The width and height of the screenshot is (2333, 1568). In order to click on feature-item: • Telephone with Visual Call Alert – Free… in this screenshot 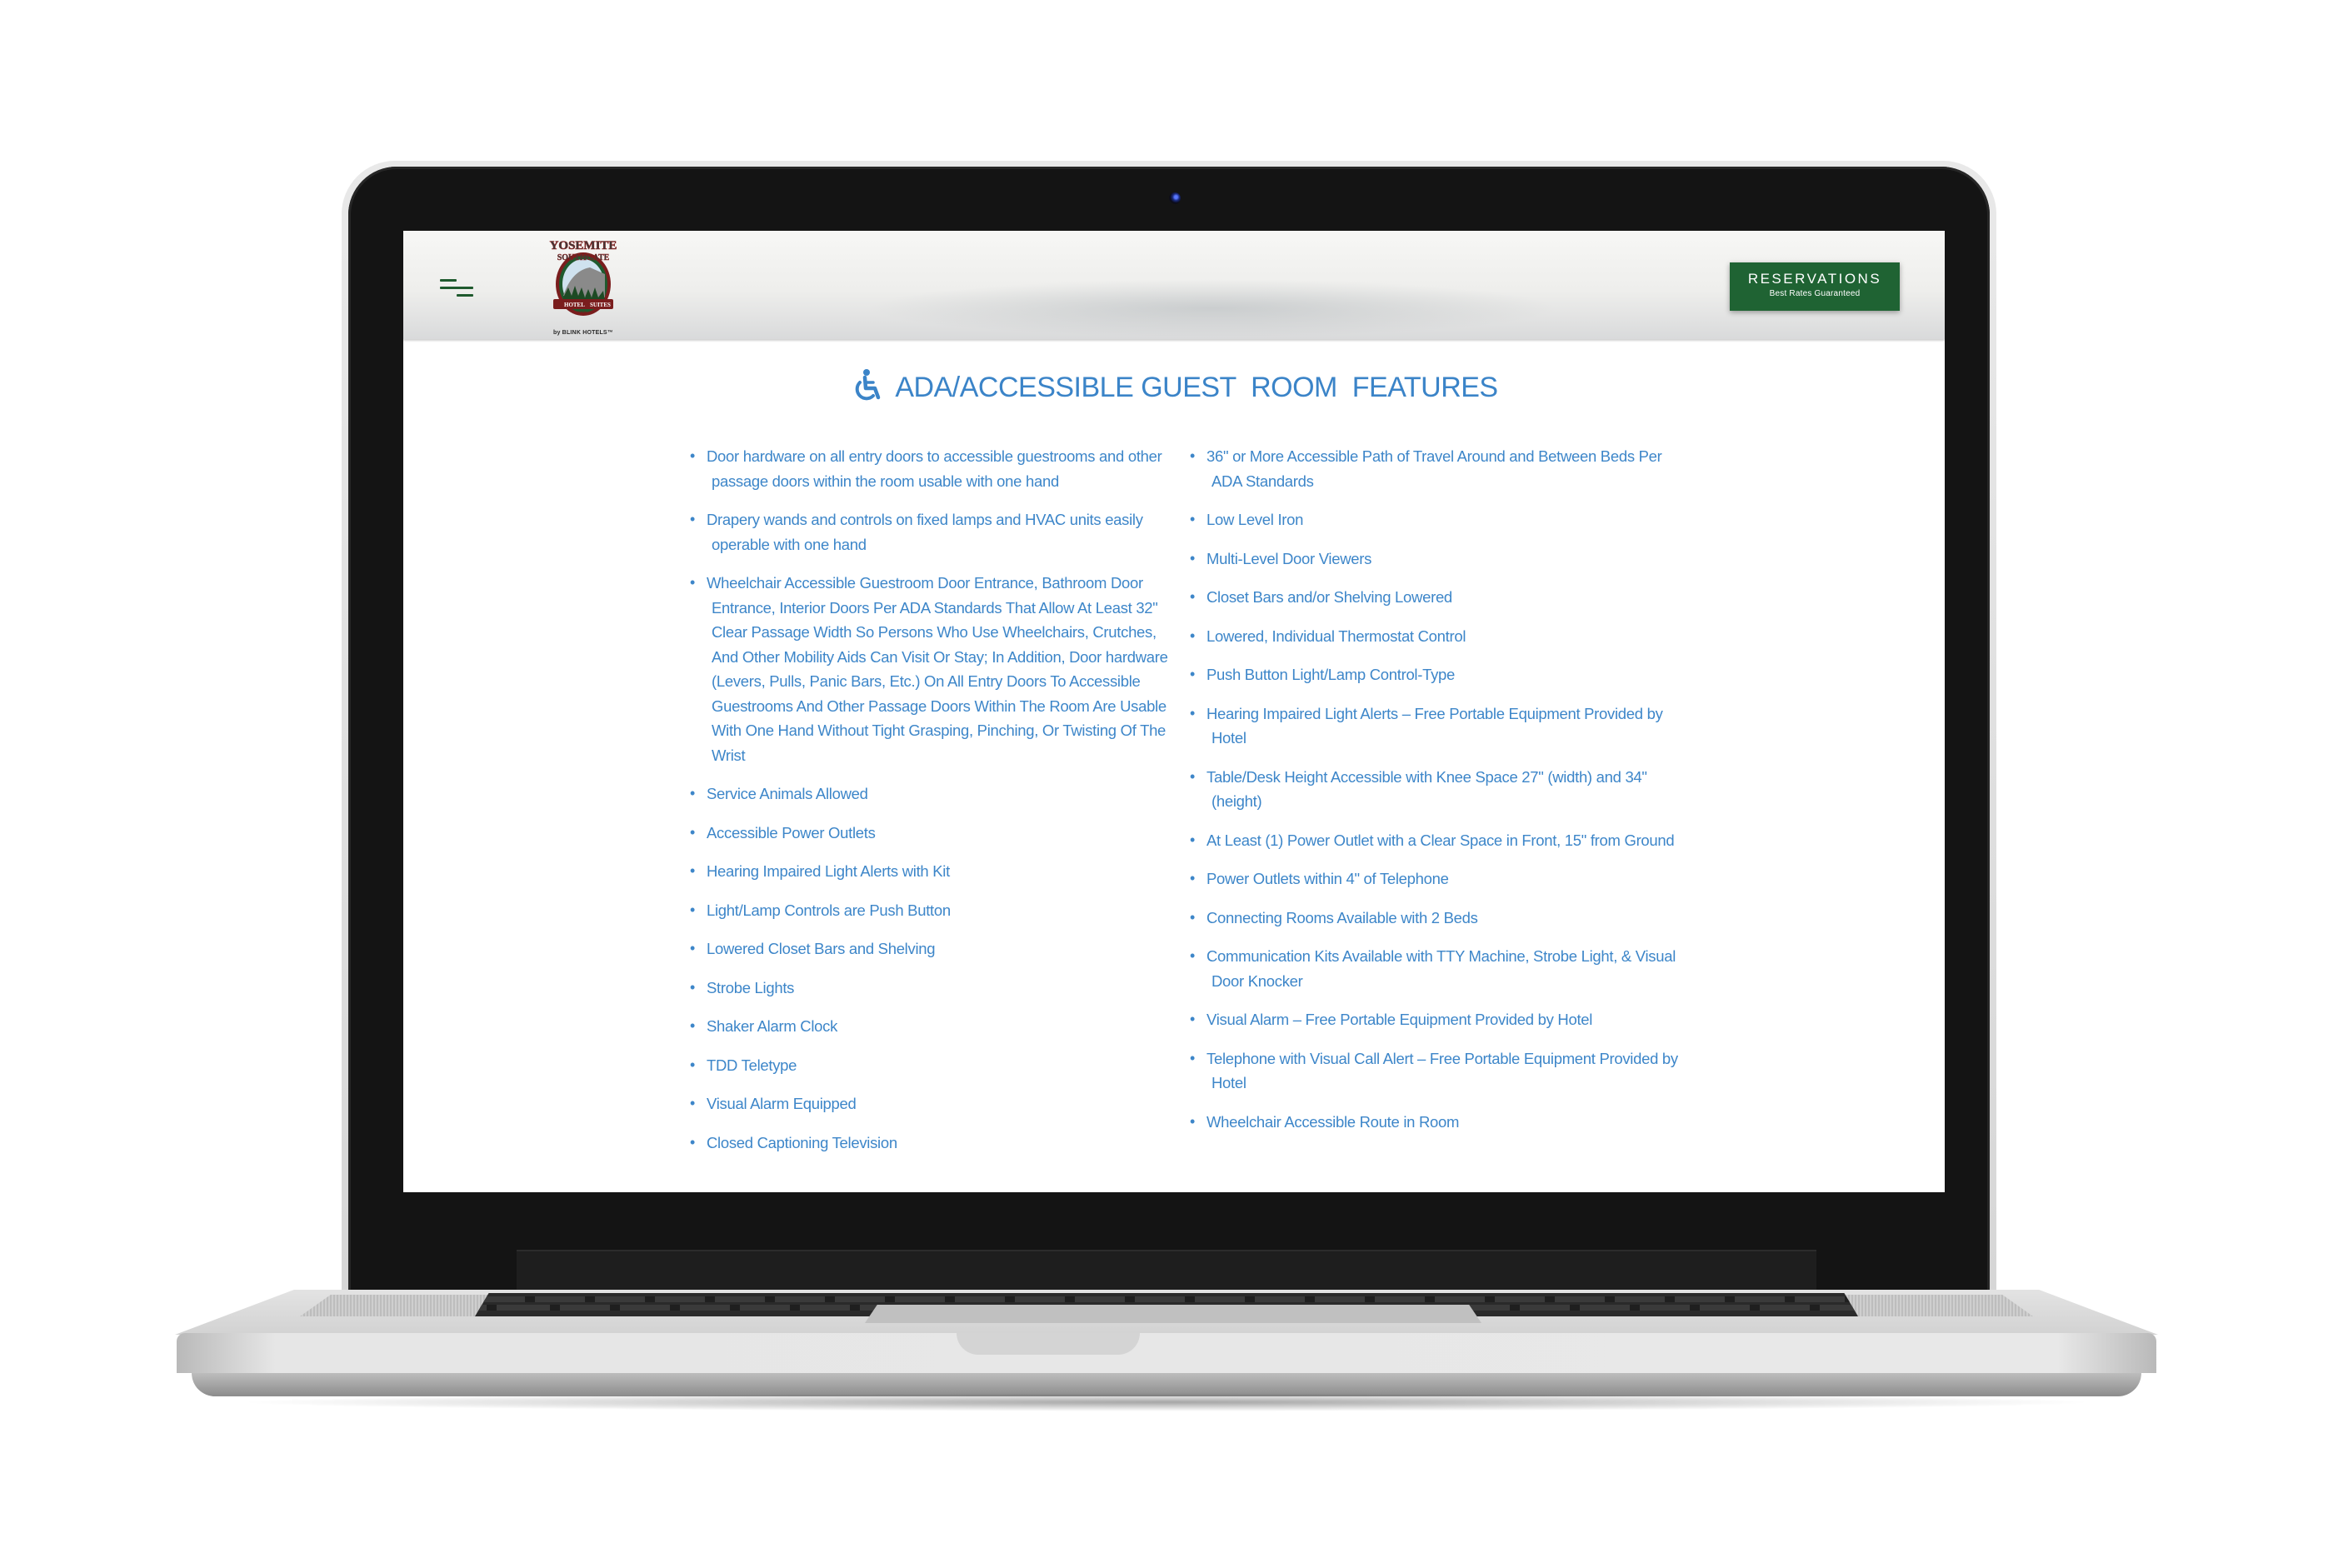, I will do `click(1435, 1071)`.